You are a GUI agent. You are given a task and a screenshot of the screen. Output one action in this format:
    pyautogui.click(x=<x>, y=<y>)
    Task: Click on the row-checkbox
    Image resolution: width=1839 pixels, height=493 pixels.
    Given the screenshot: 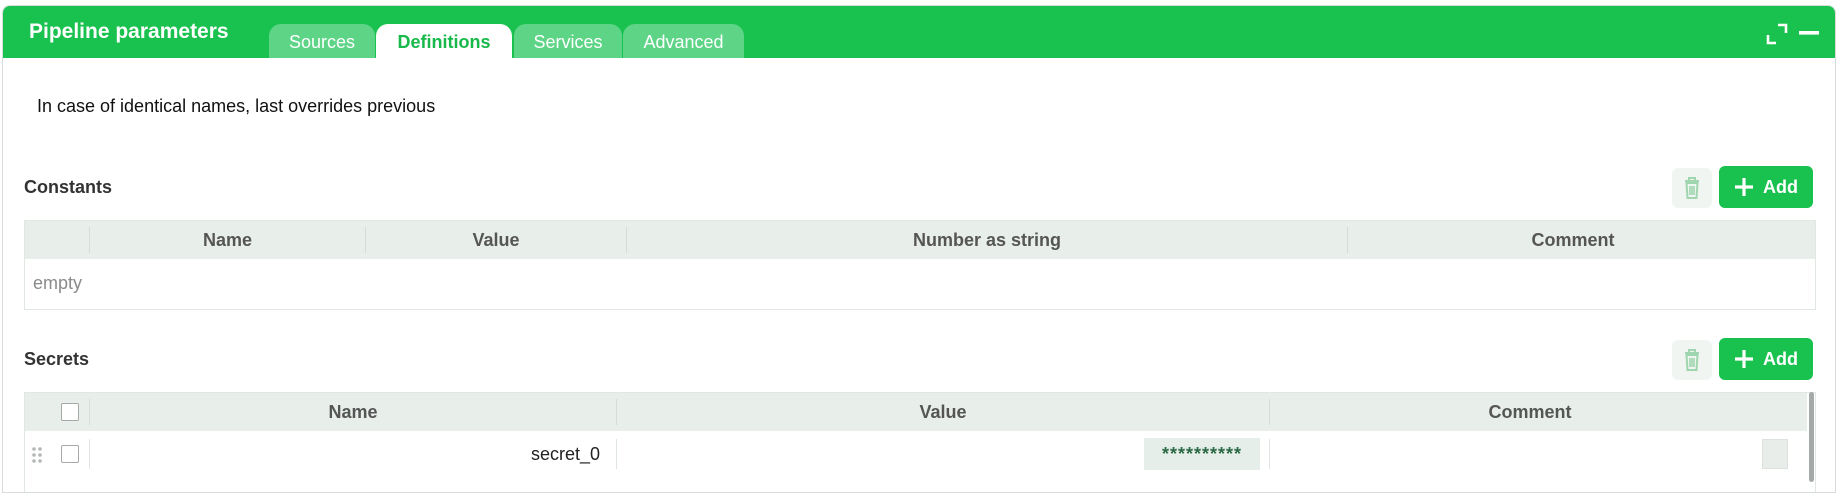 What is the action you would take?
    pyautogui.click(x=70, y=454)
    